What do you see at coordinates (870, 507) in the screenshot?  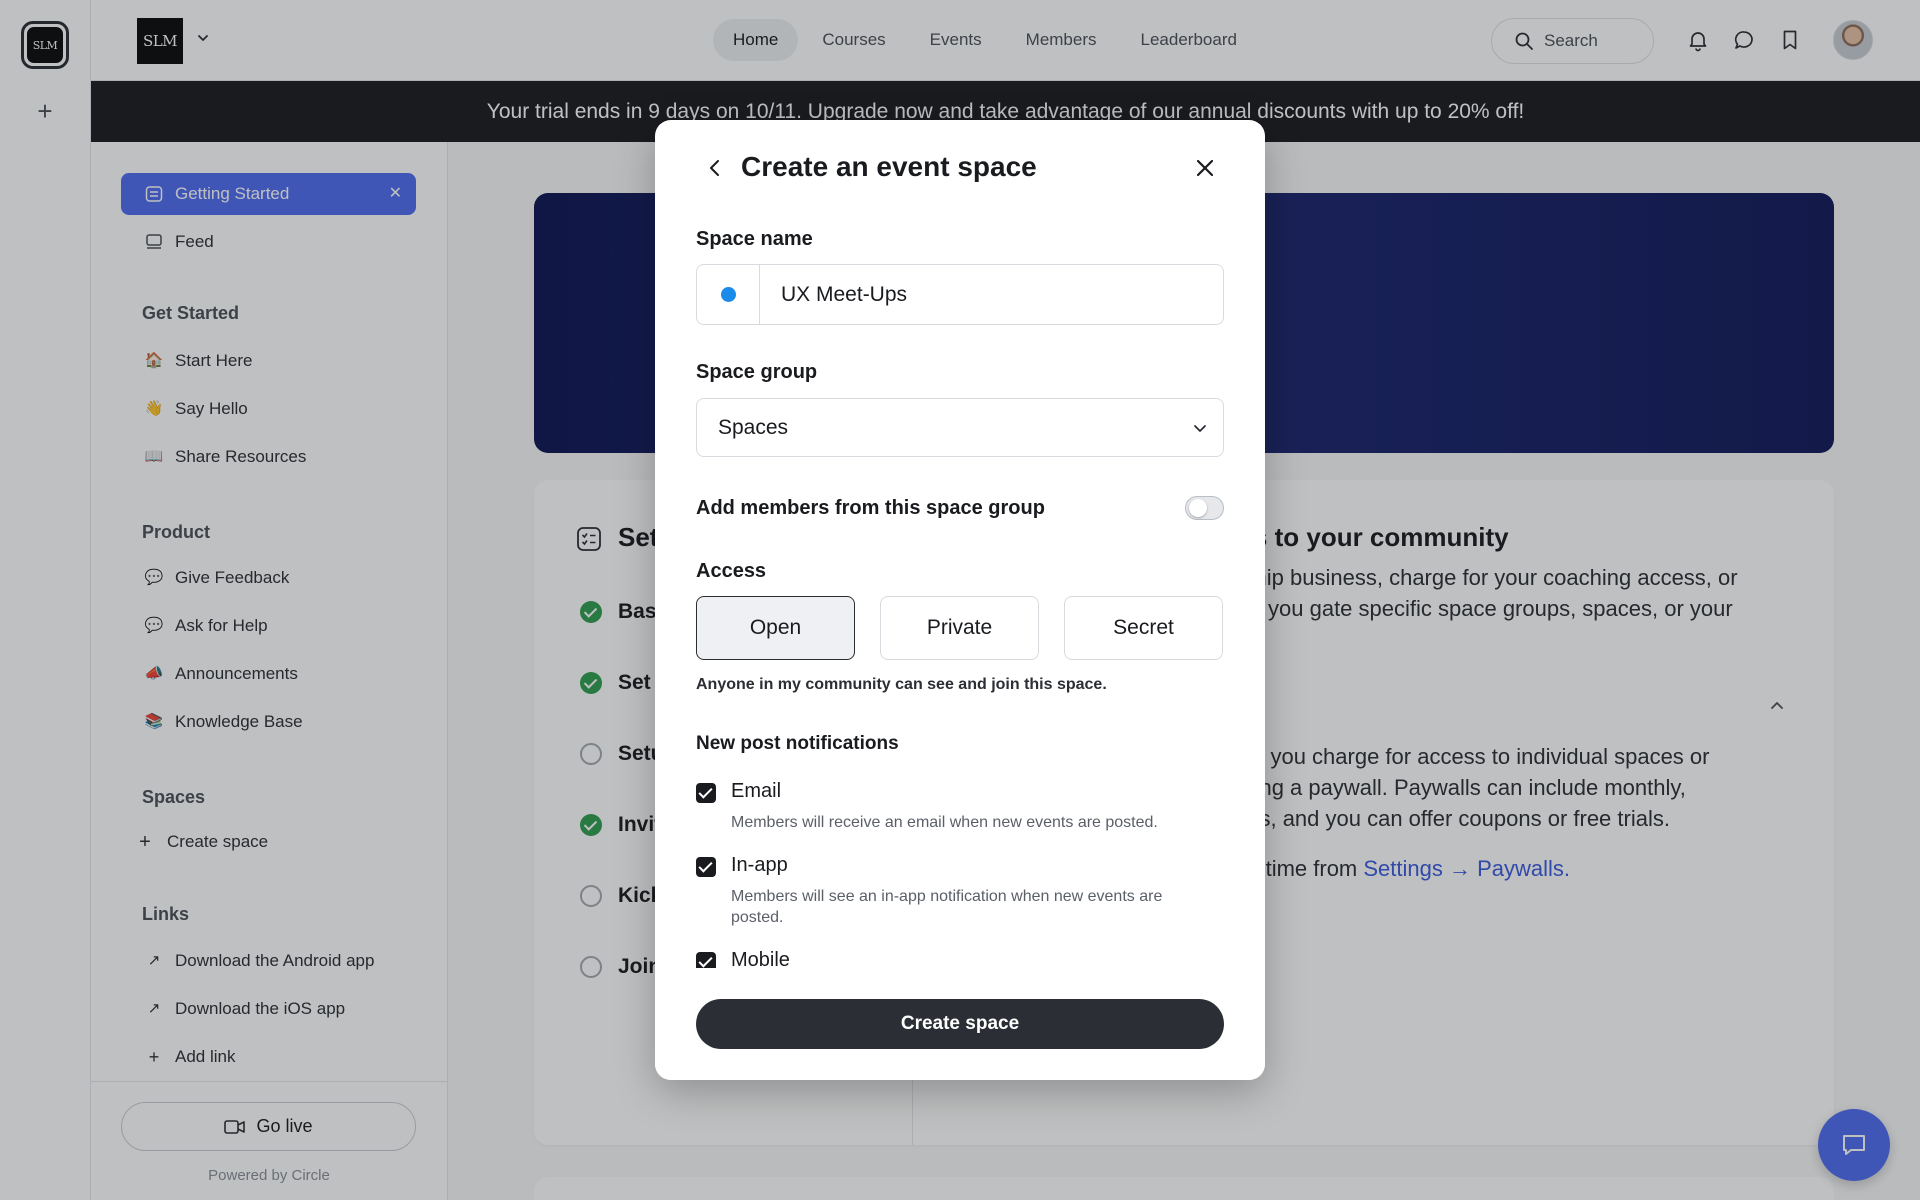 I see `add-members-label: Add members from this space group` at bounding box center [870, 507].